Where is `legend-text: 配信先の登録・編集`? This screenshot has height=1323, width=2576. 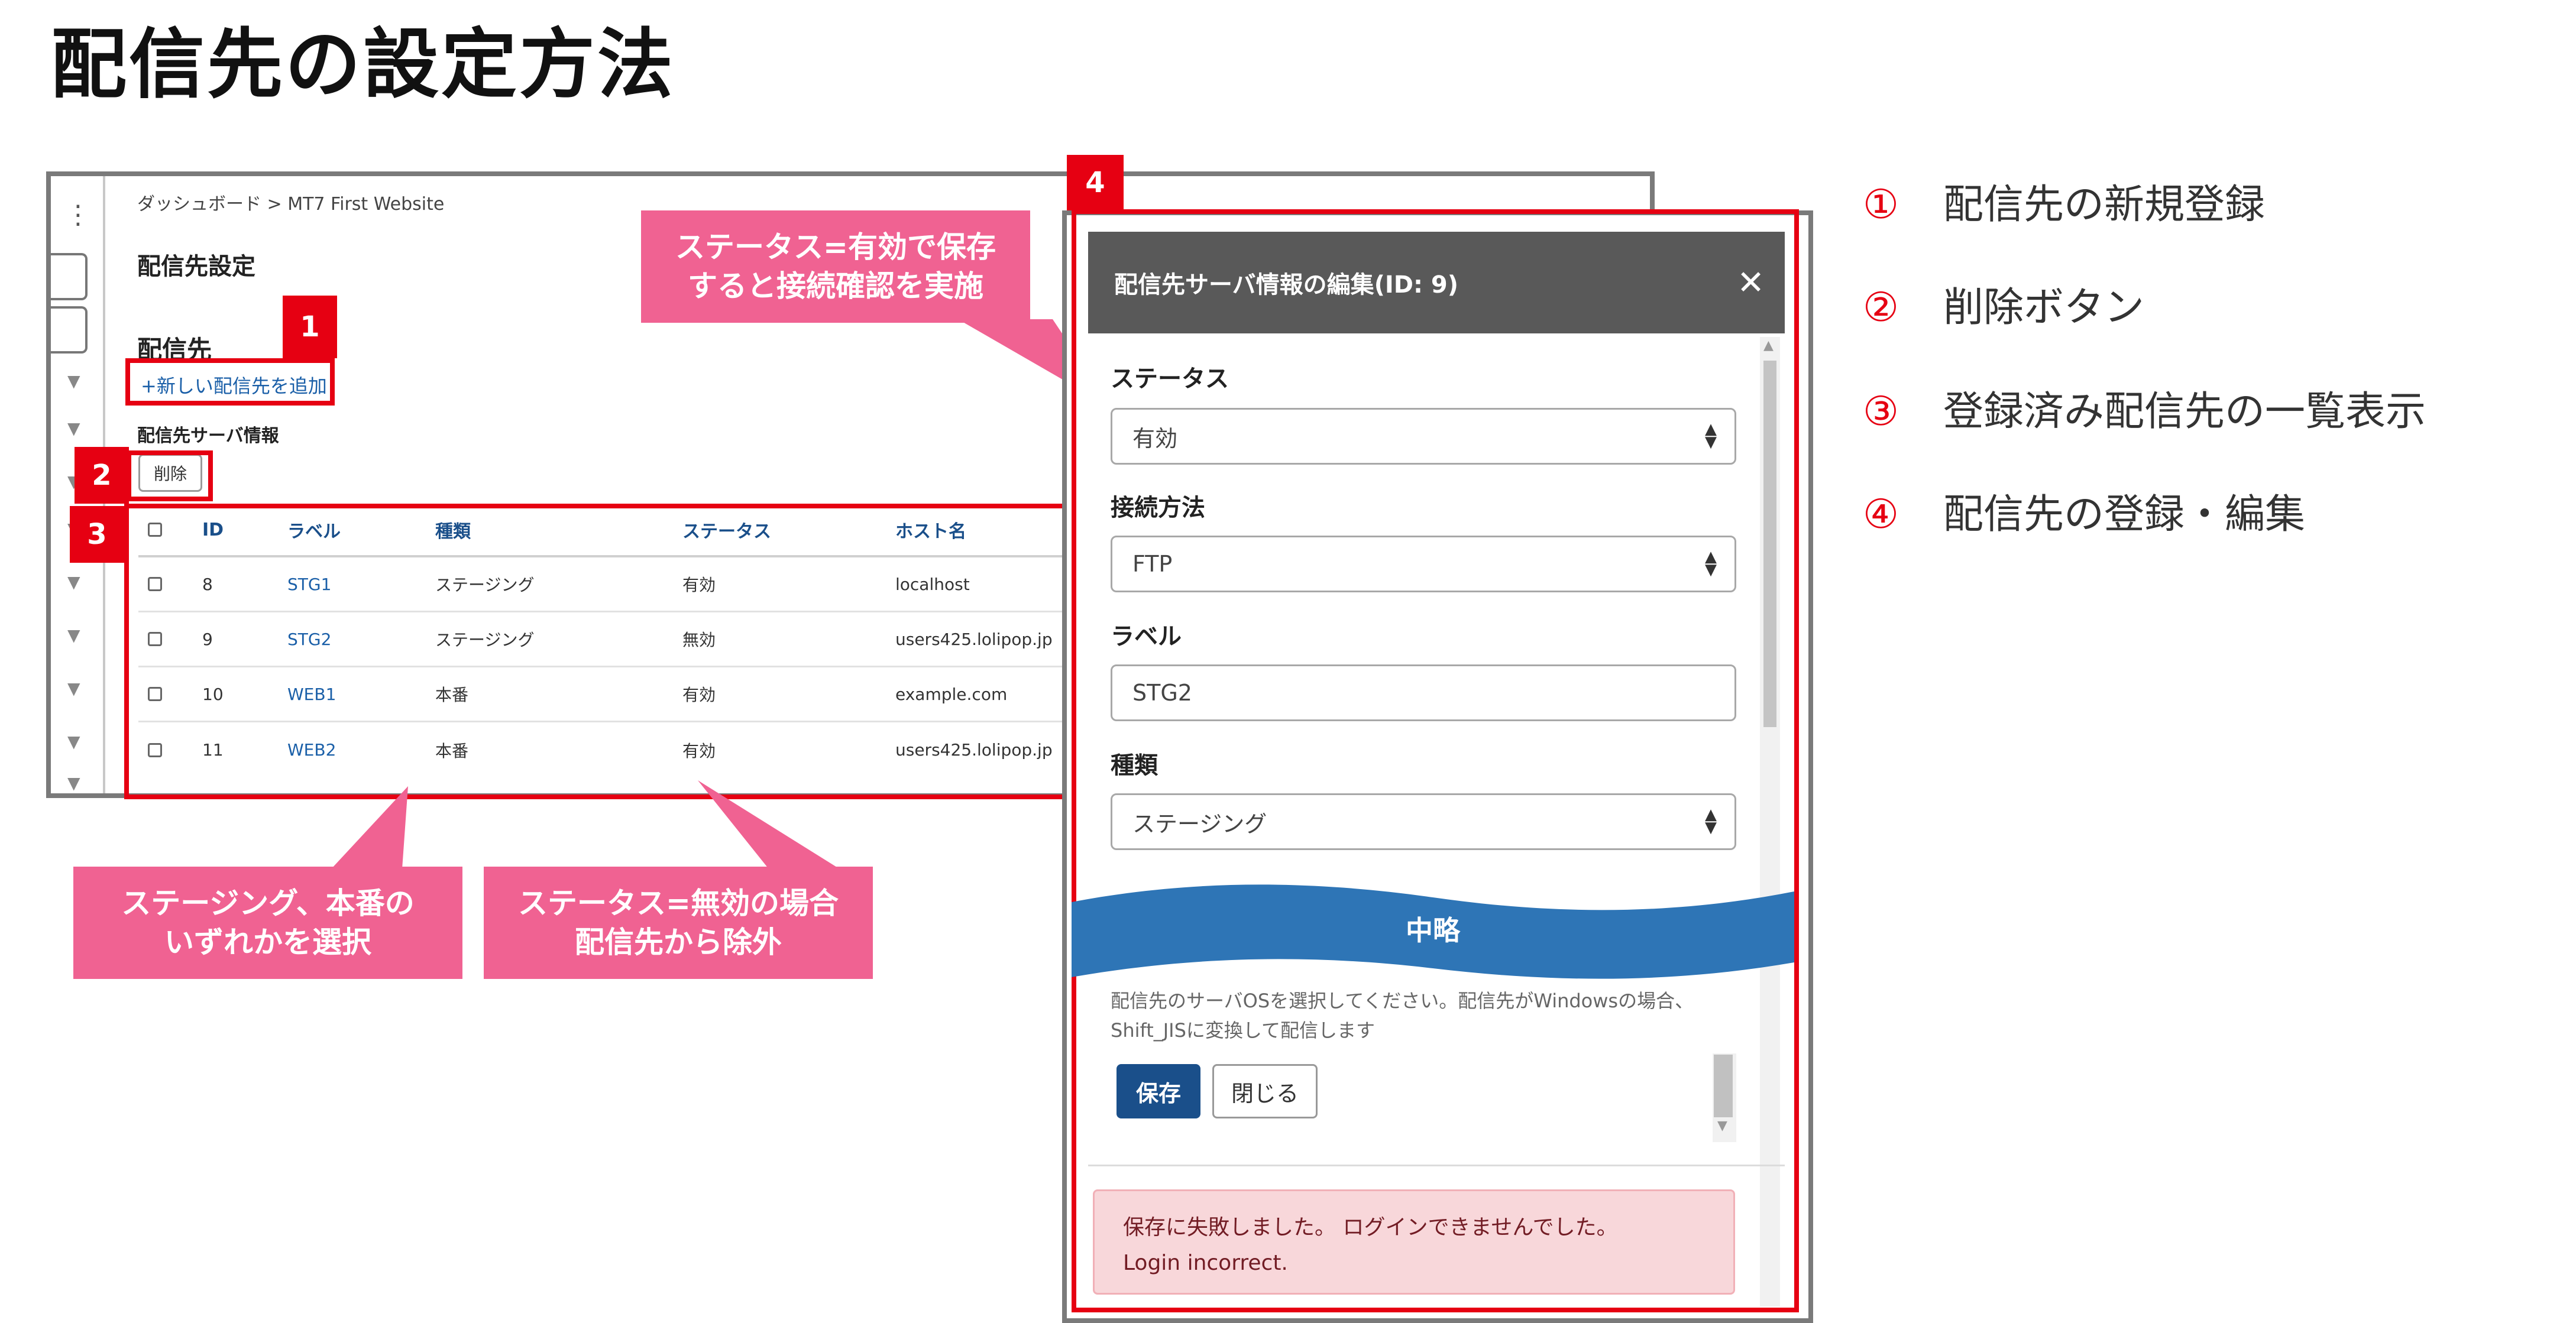
legend-text: 配信先の登録・編集 is located at coordinates (2124, 514).